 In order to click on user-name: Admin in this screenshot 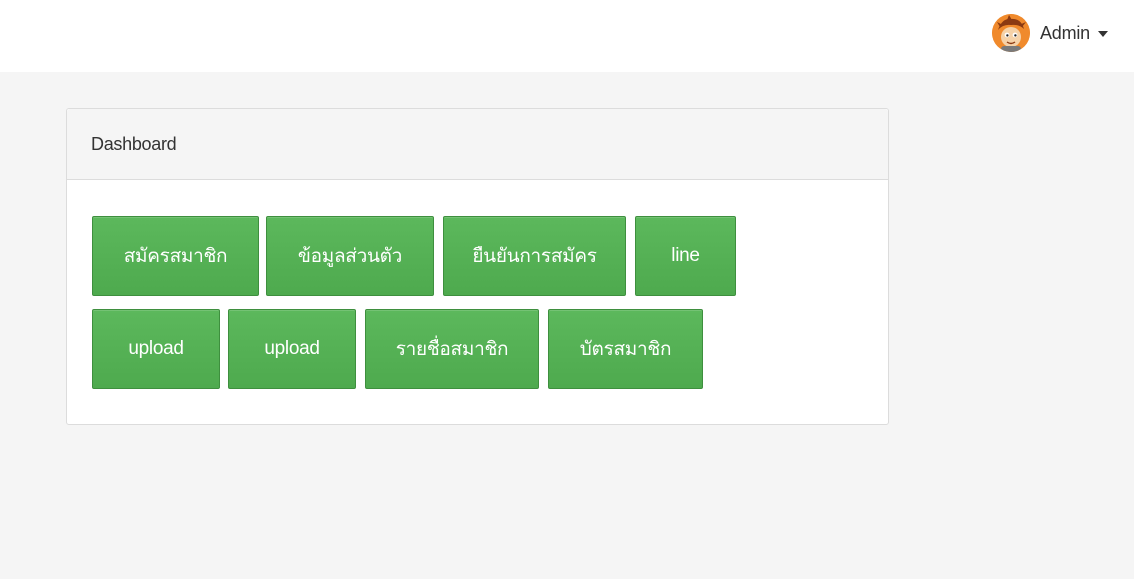, I will do `click(1065, 33)`.